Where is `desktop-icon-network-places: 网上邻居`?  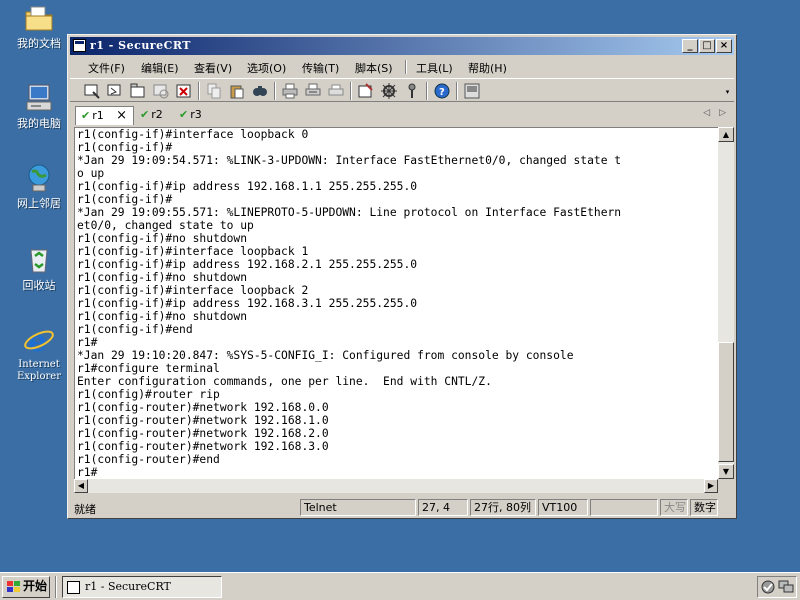
desktop-icon-network-places: 网上邻居 is located at coordinates (39, 186).